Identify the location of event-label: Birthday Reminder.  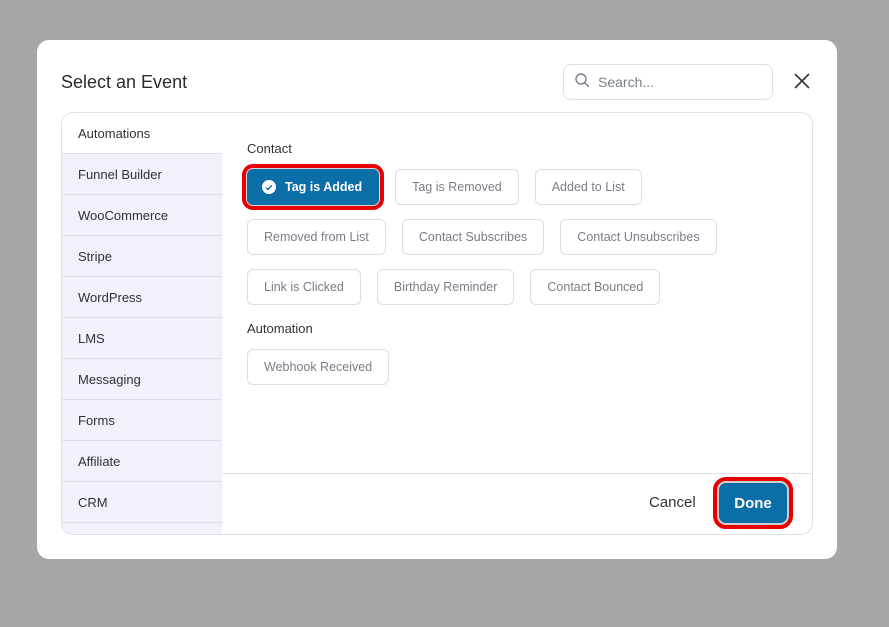
(445, 287).